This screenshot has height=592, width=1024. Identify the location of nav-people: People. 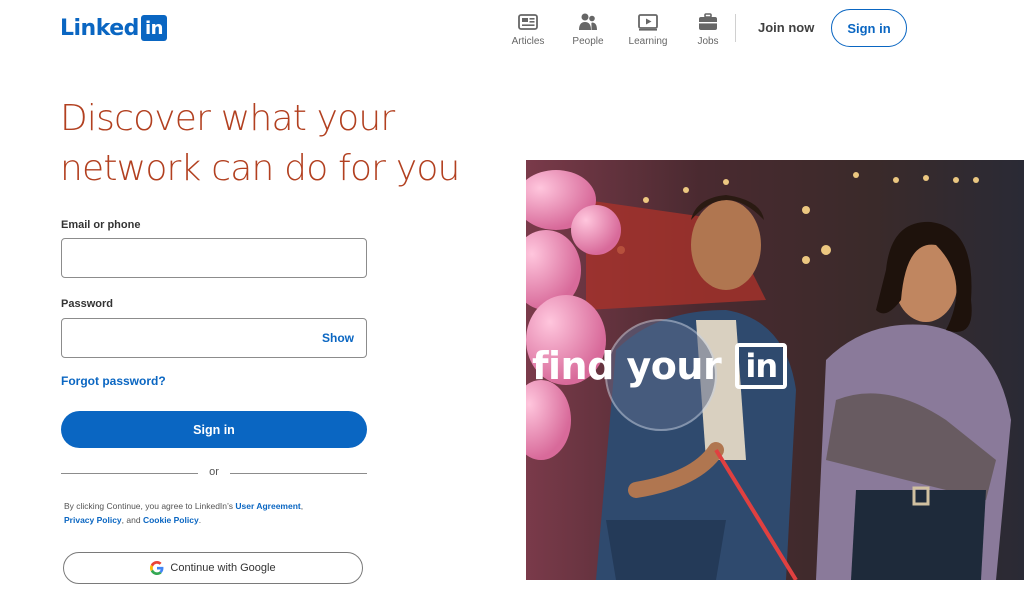
(588, 29).